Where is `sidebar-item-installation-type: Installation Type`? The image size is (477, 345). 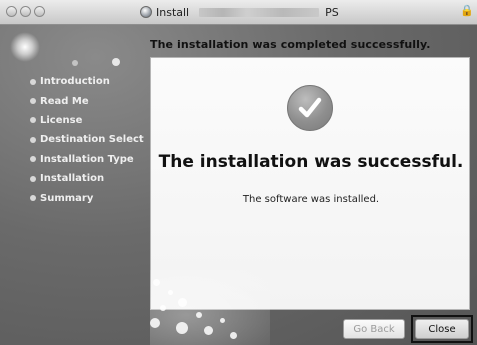 sidebar-item-installation-type: Installation Type is located at coordinates (87, 159).